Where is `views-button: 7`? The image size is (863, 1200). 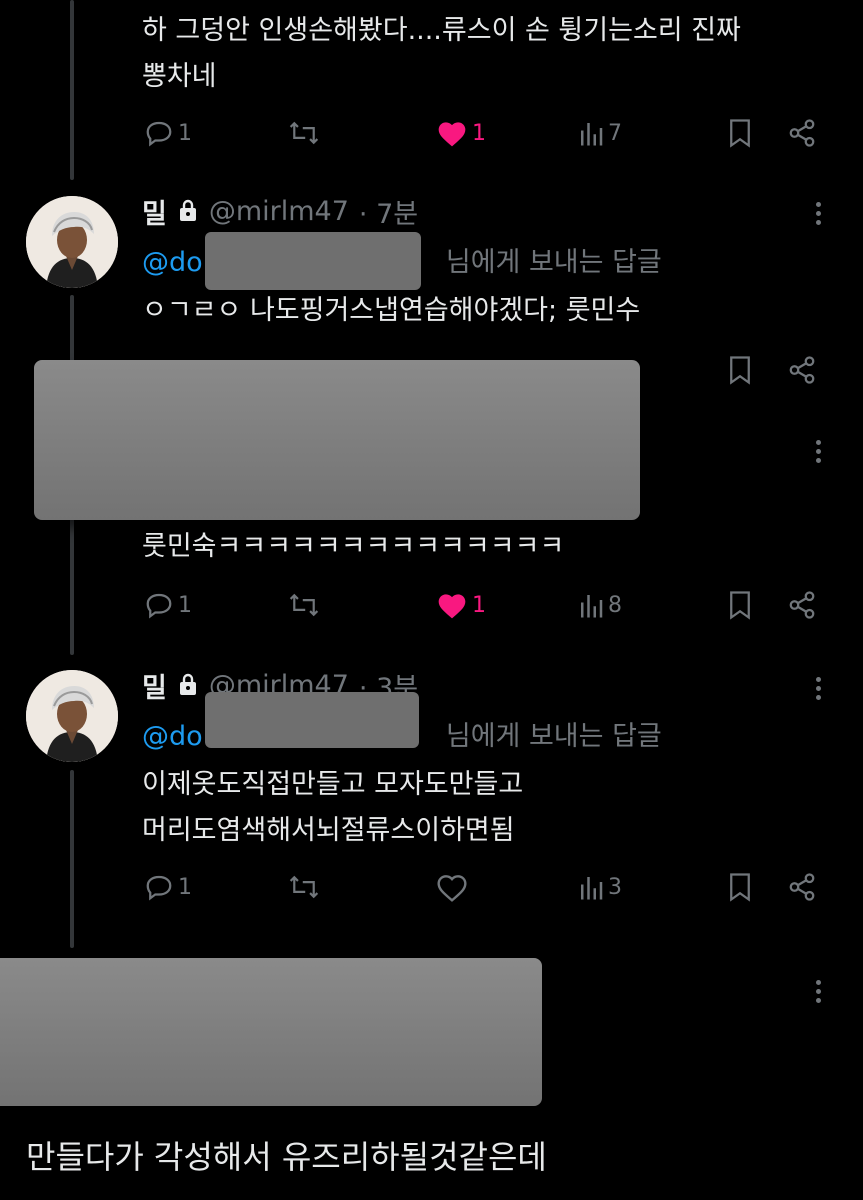
views-button: 7 is located at coordinates (600, 133).